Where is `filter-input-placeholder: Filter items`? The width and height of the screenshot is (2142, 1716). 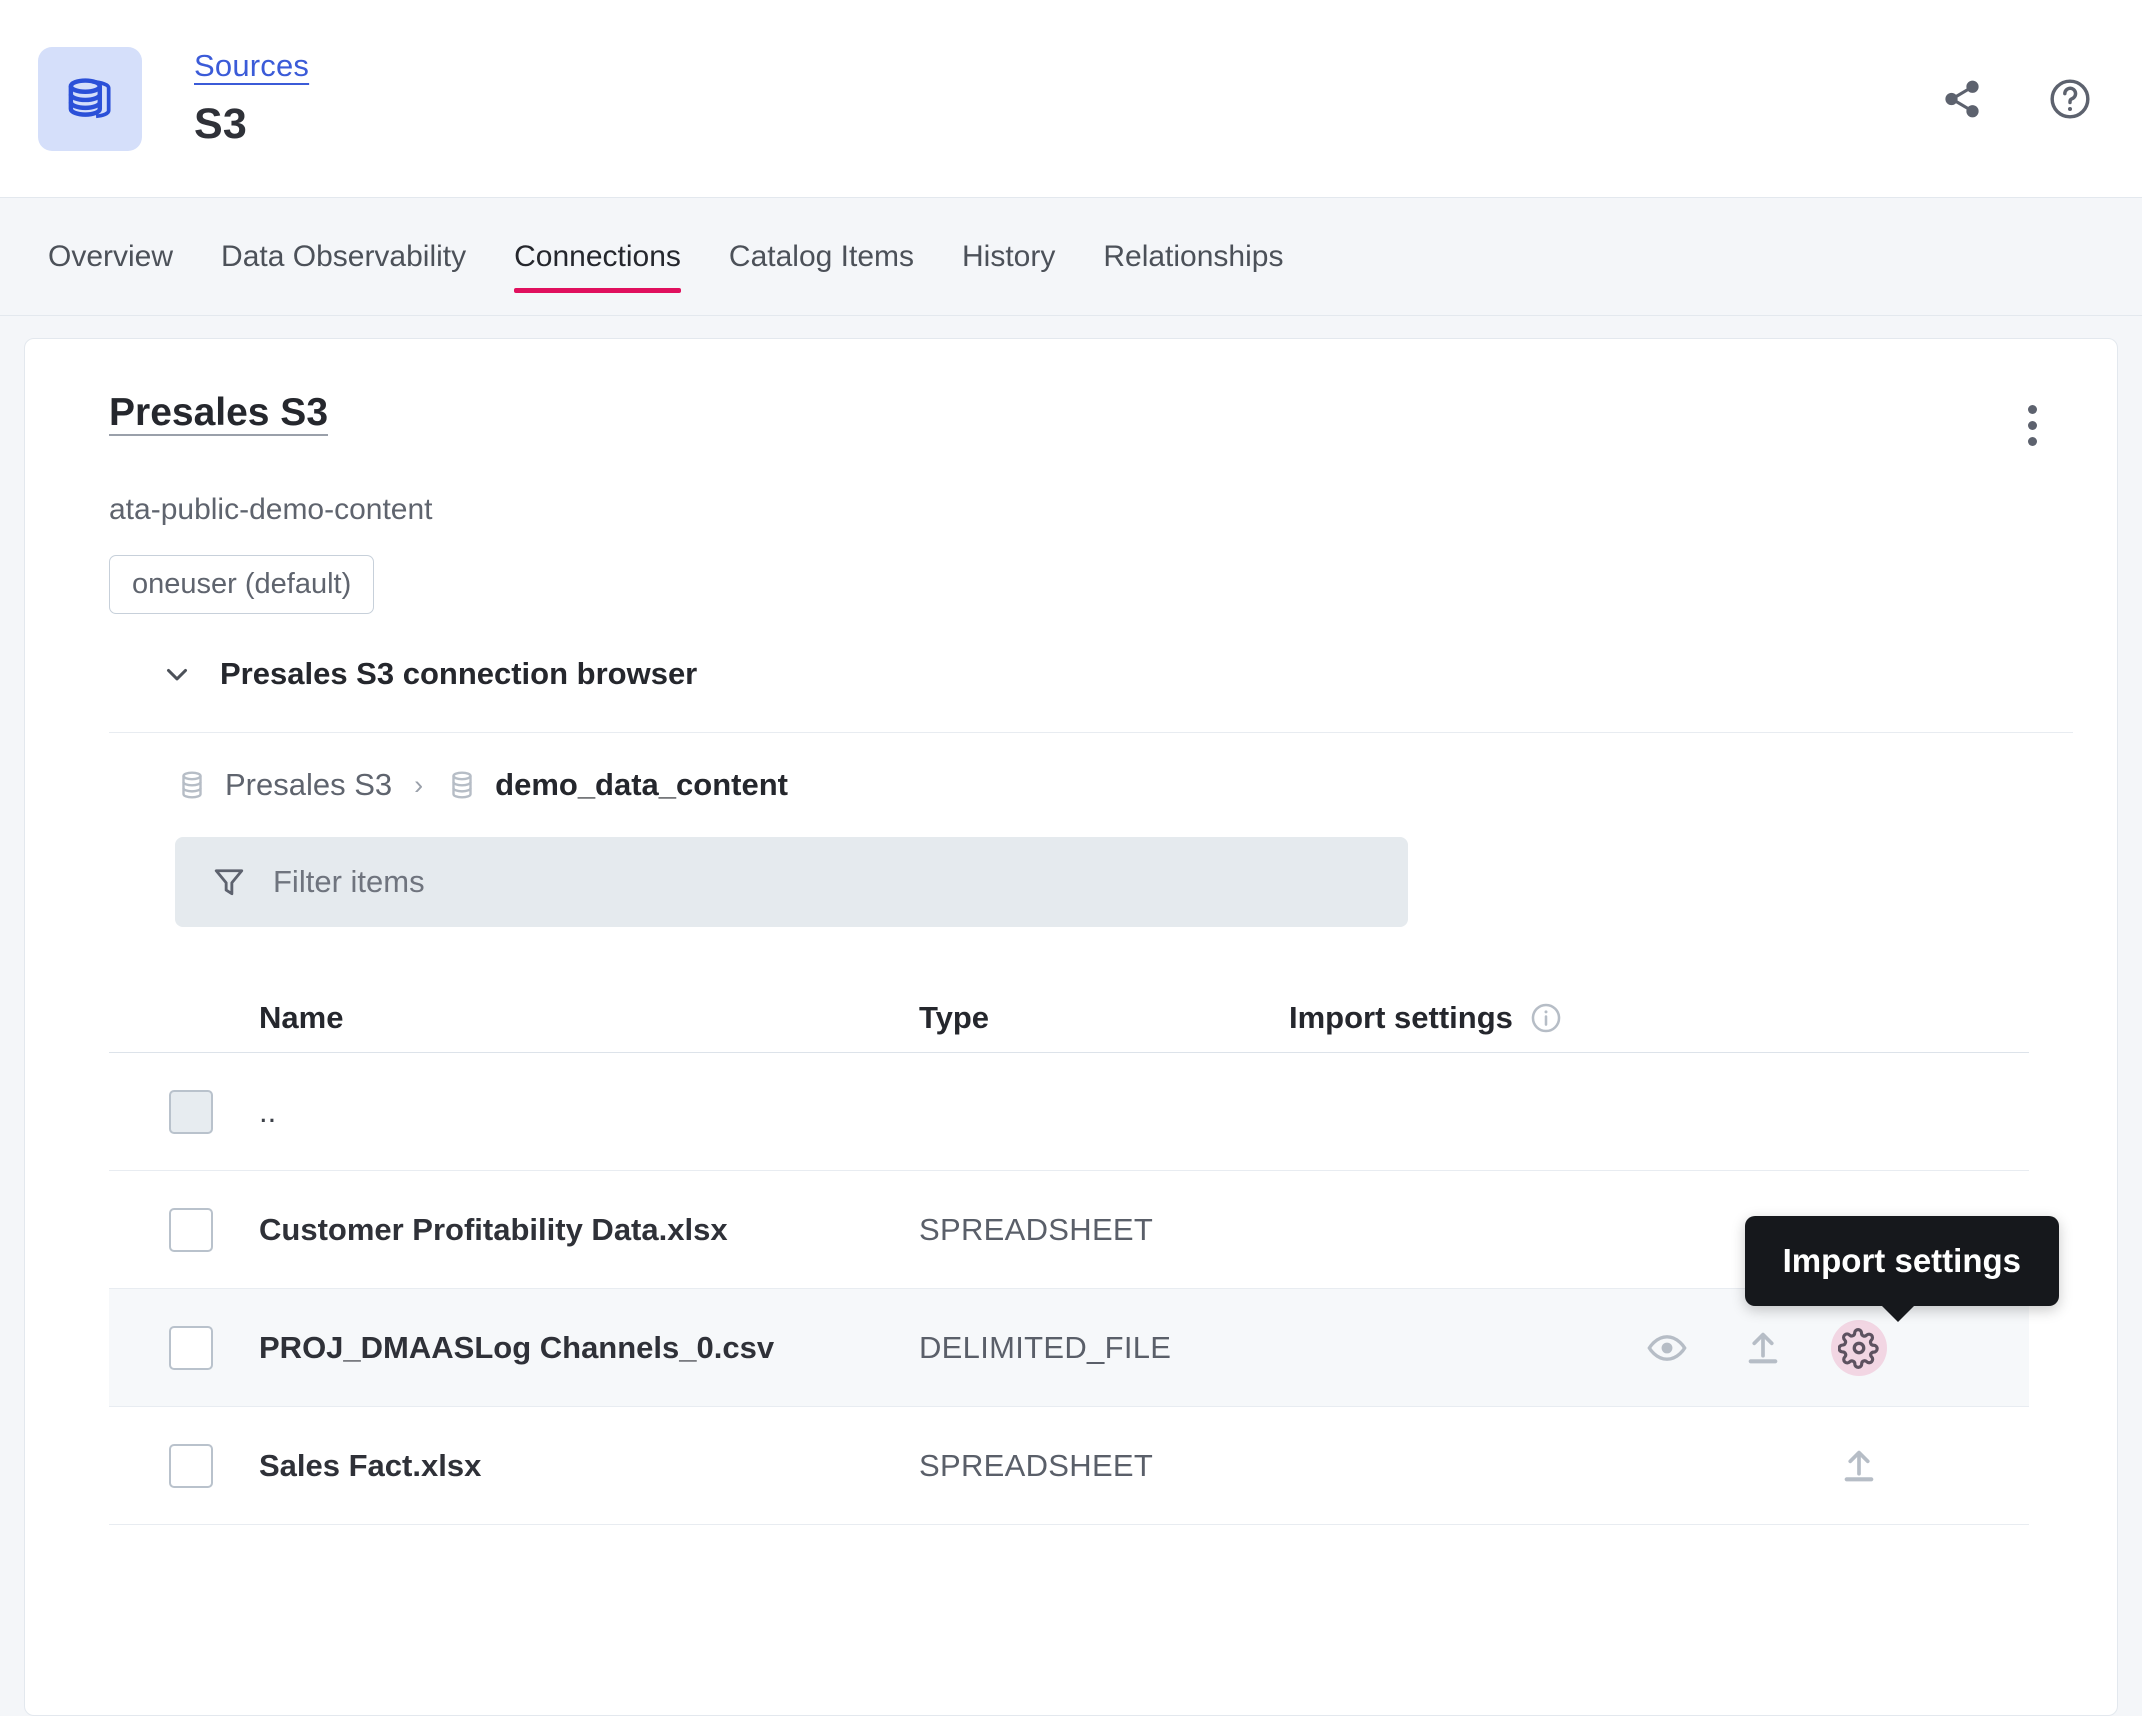 filter-input-placeholder: Filter items is located at coordinates (349, 881).